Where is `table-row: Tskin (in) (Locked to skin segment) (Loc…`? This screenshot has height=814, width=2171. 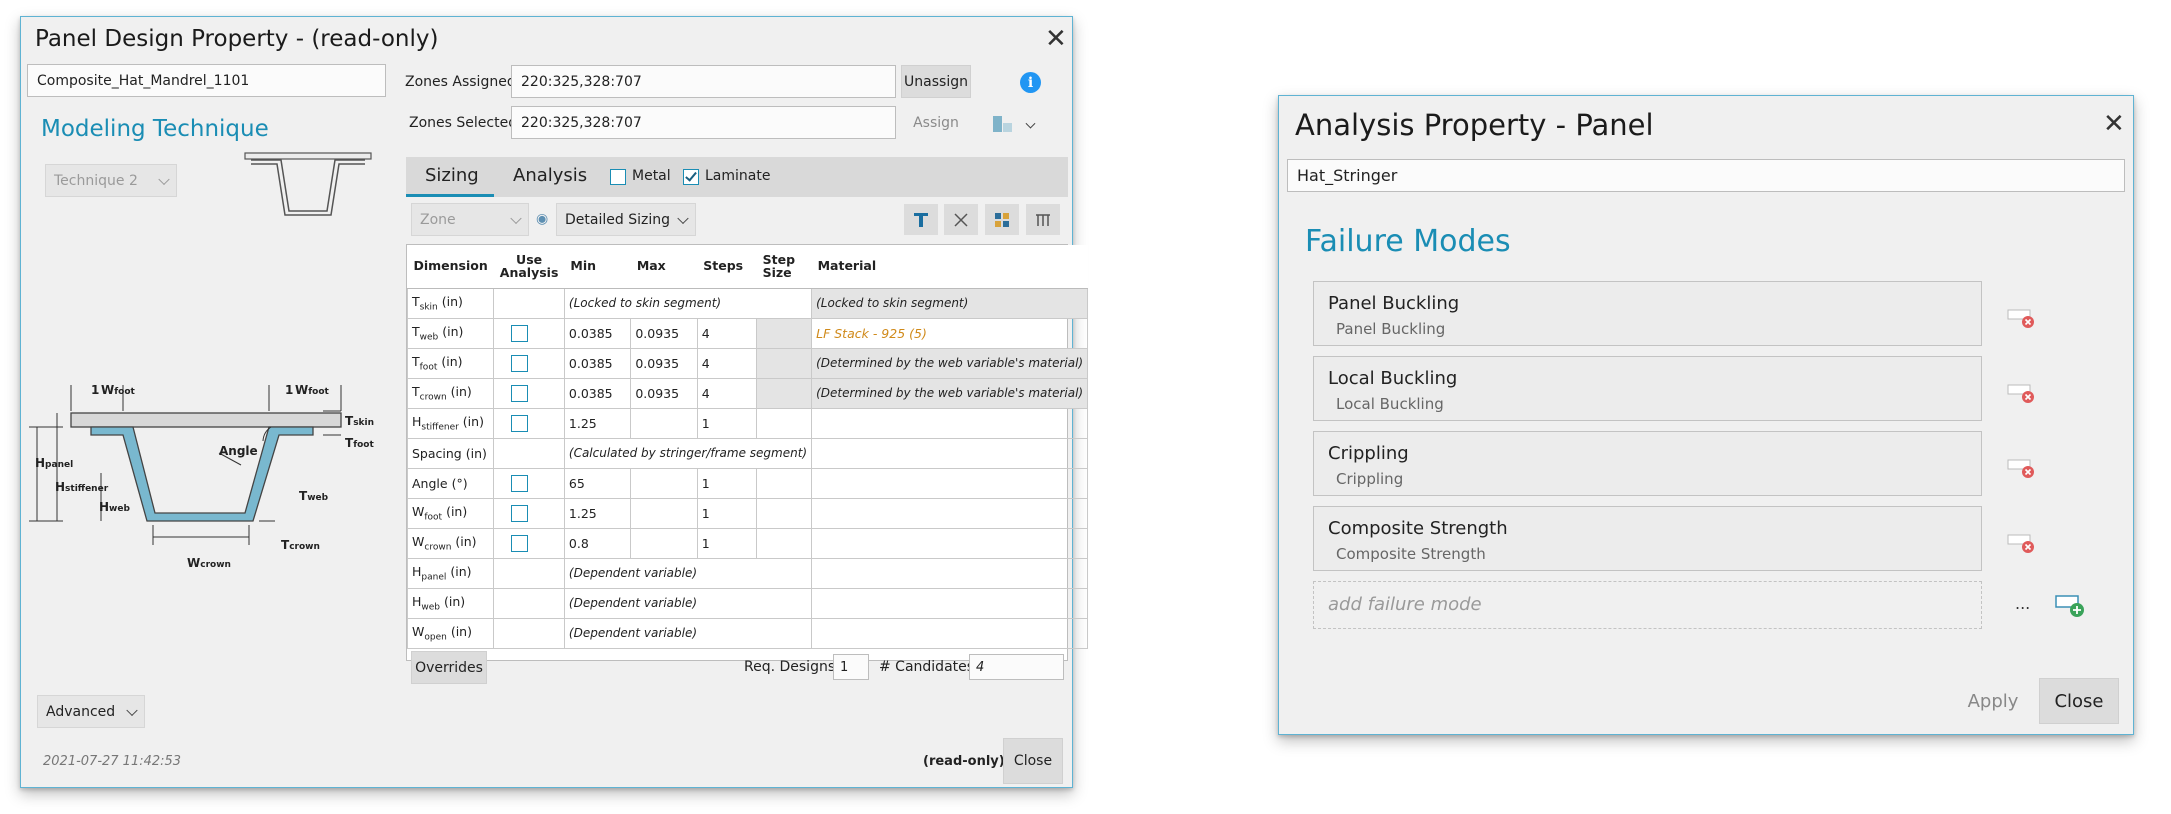
table-row: Tskin (in) (Locked to skin segment) (Loc… is located at coordinates (747, 303).